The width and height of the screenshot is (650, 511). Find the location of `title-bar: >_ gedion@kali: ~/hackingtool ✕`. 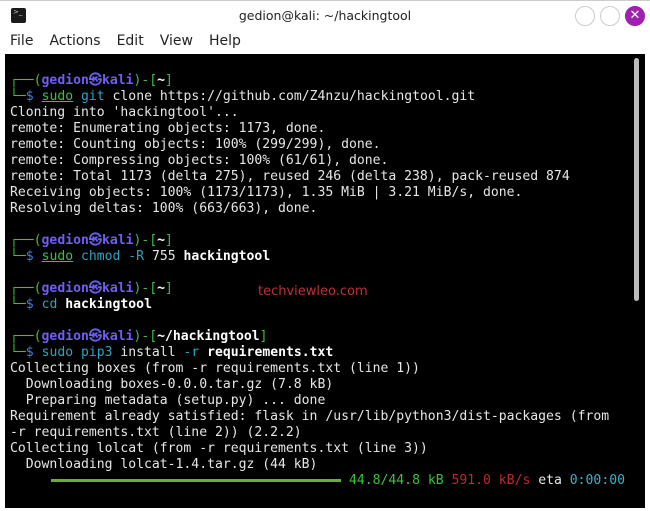

title-bar: >_ gedion@kali: ~/hackingtool ✕ is located at coordinates (325, 15).